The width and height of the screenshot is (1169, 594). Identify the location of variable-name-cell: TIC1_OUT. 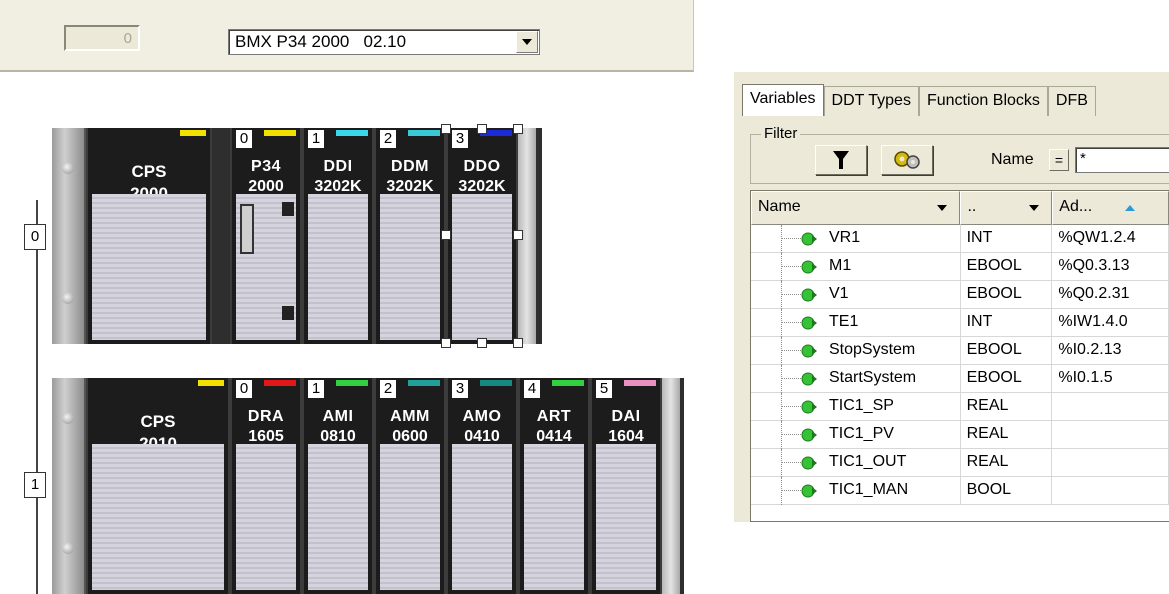
(856, 463).